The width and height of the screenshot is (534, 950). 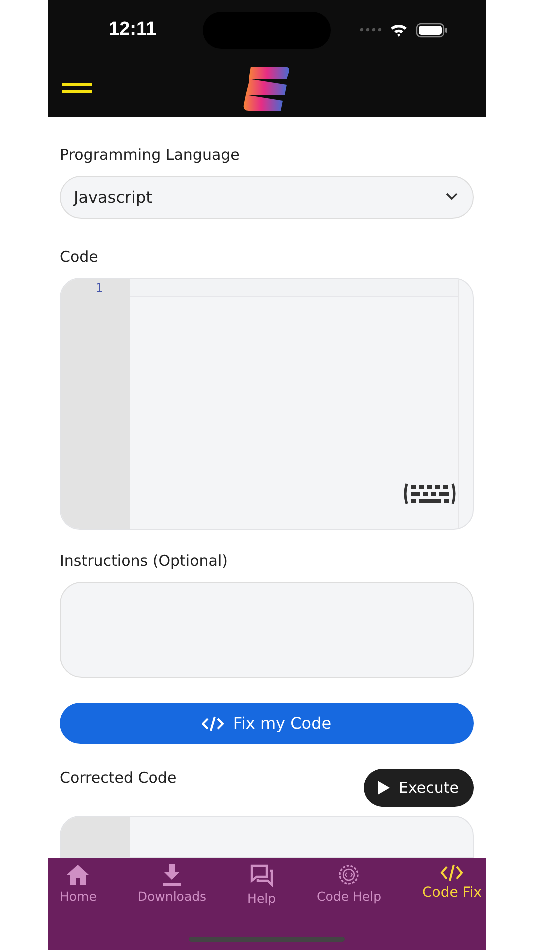 I want to click on battery-icon, so click(x=432, y=30).